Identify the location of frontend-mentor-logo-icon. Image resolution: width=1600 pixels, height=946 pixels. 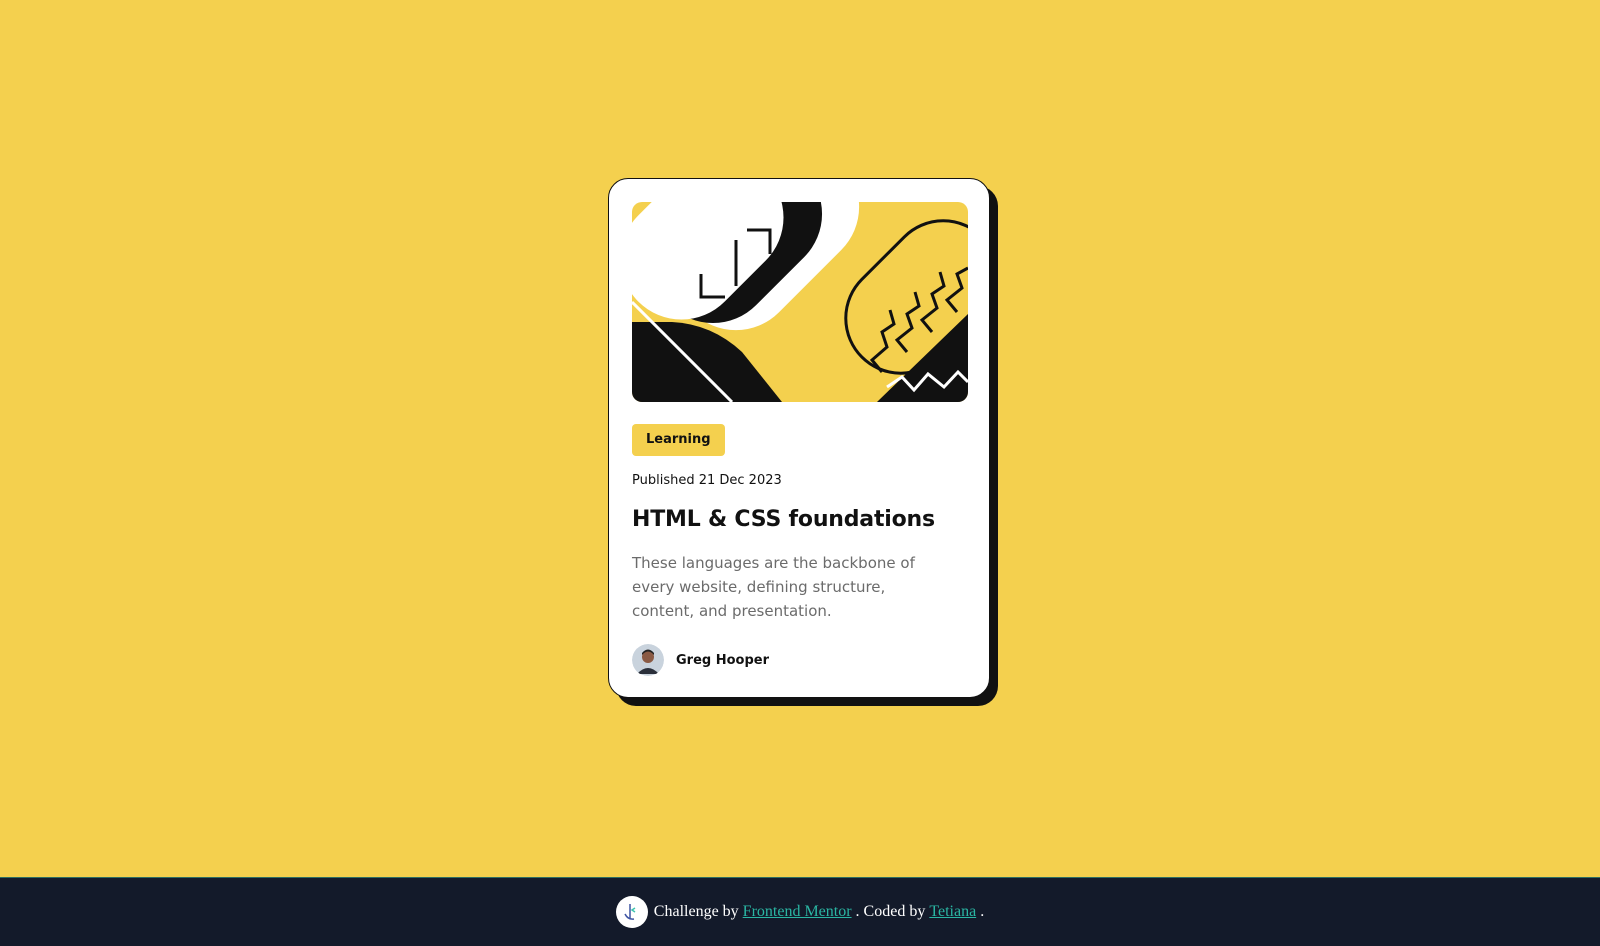
(631, 912).